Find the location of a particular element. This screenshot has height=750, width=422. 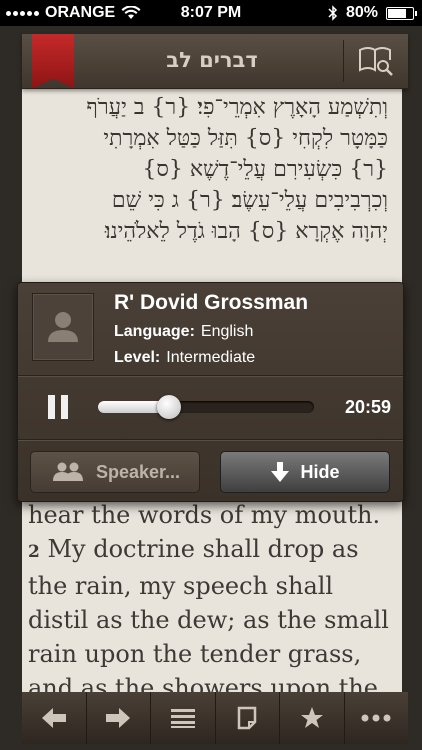

arrow-down-icon is located at coordinates (280, 472).